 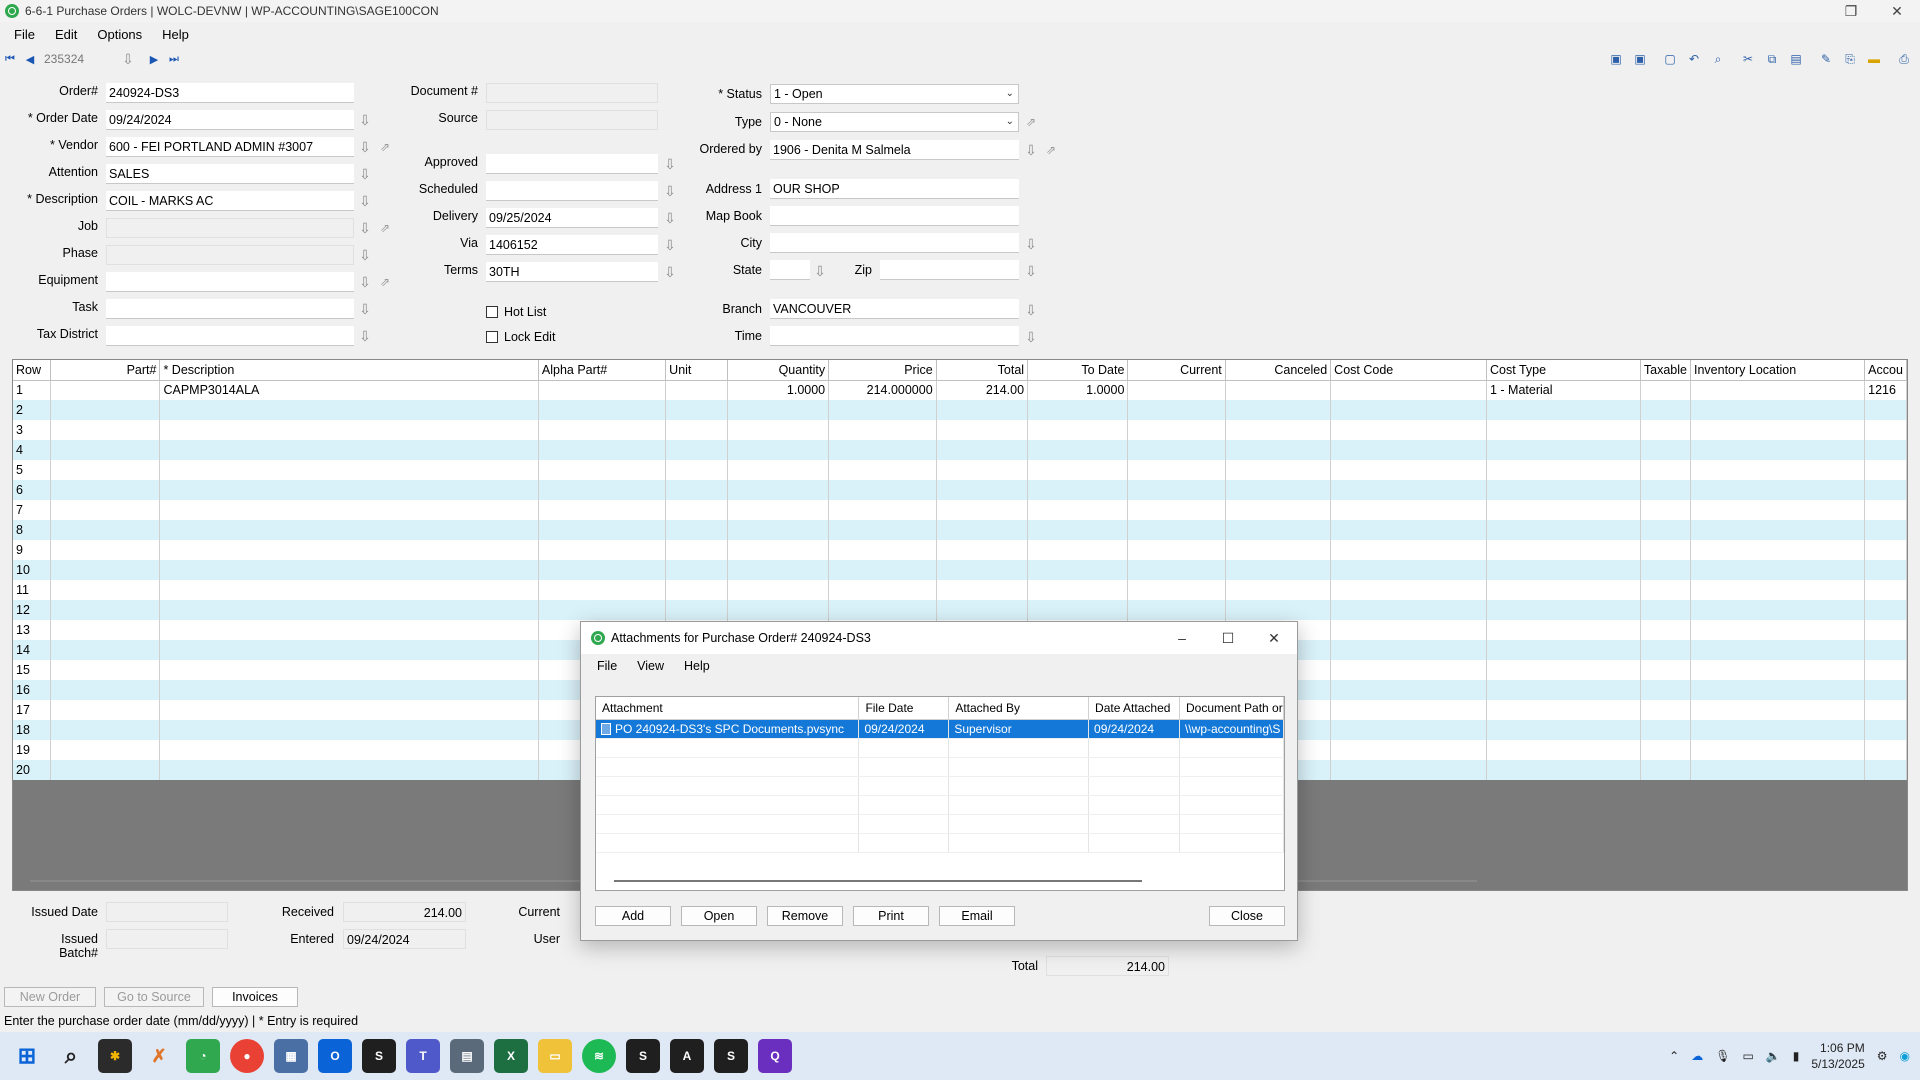 What do you see at coordinates (982, 390) in the screenshot?
I see `total-cell: 214.00` at bounding box center [982, 390].